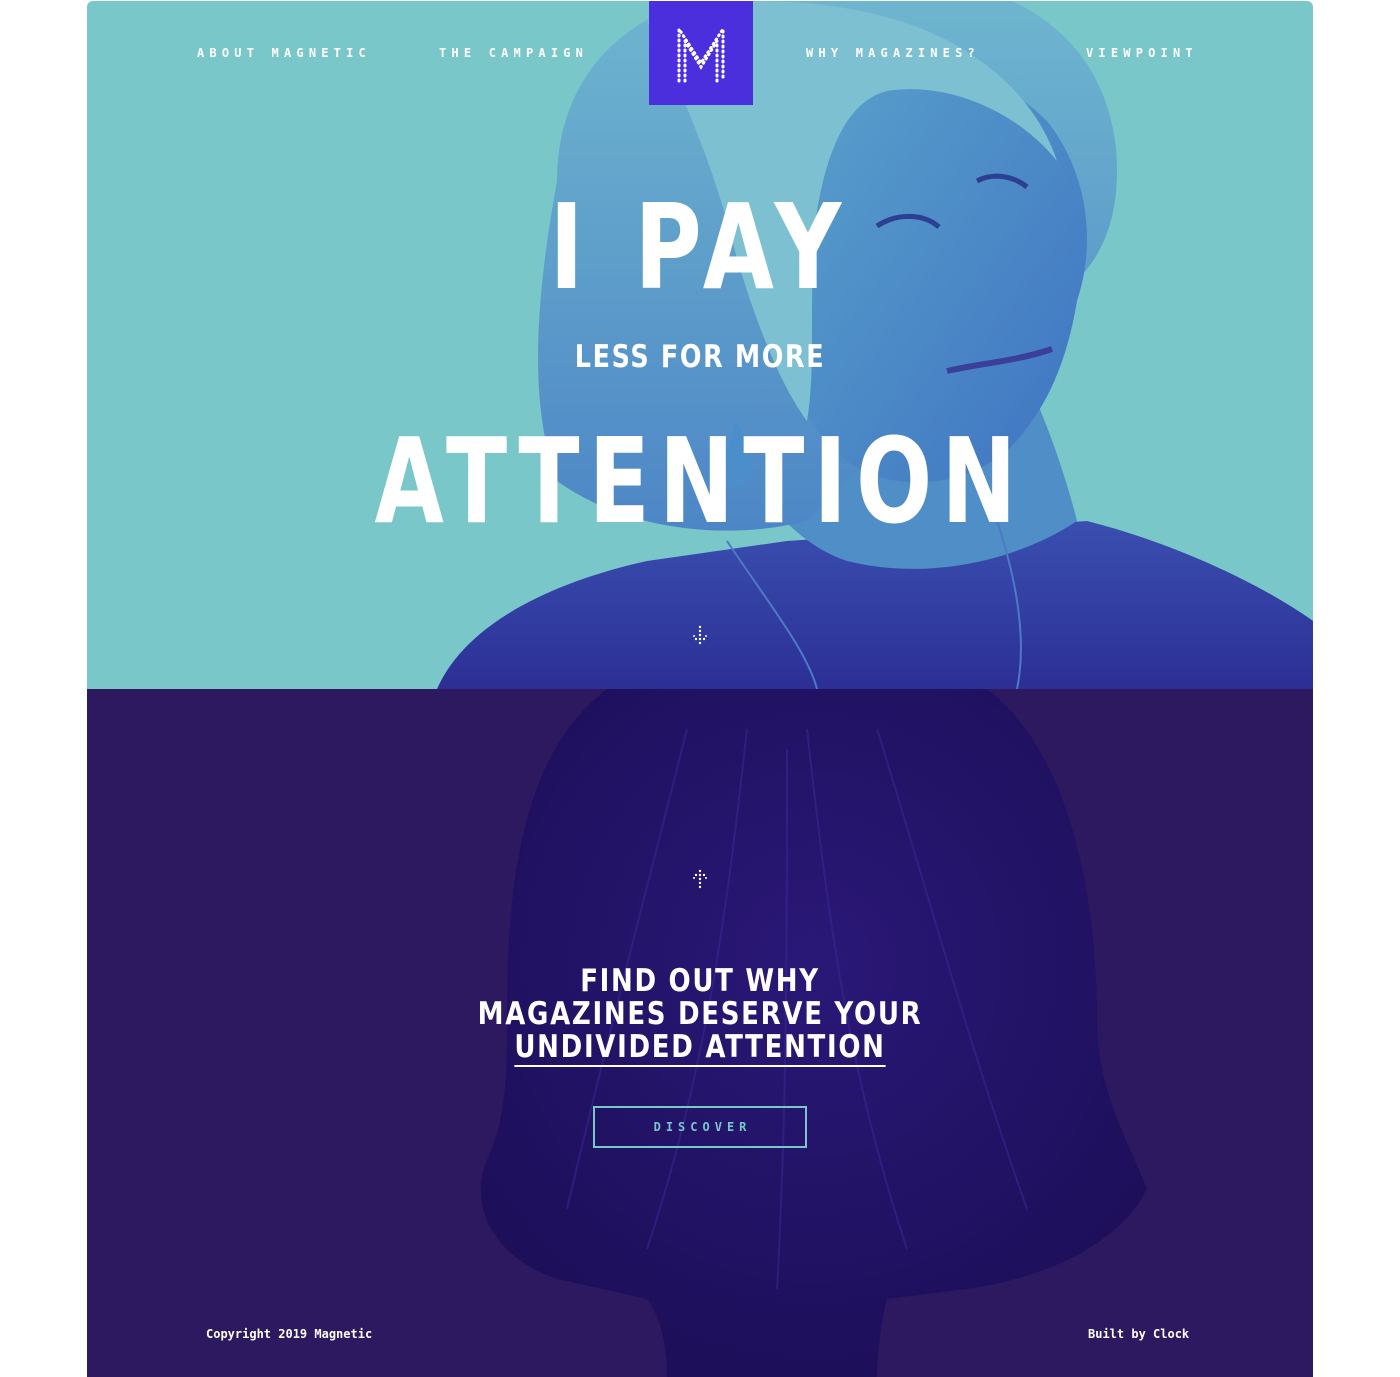 This screenshot has width=1400, height=1377. What do you see at coordinates (700, 1049) in the screenshot?
I see `cta-line-3-link: UNDIVIDED ATTENTION` at bounding box center [700, 1049].